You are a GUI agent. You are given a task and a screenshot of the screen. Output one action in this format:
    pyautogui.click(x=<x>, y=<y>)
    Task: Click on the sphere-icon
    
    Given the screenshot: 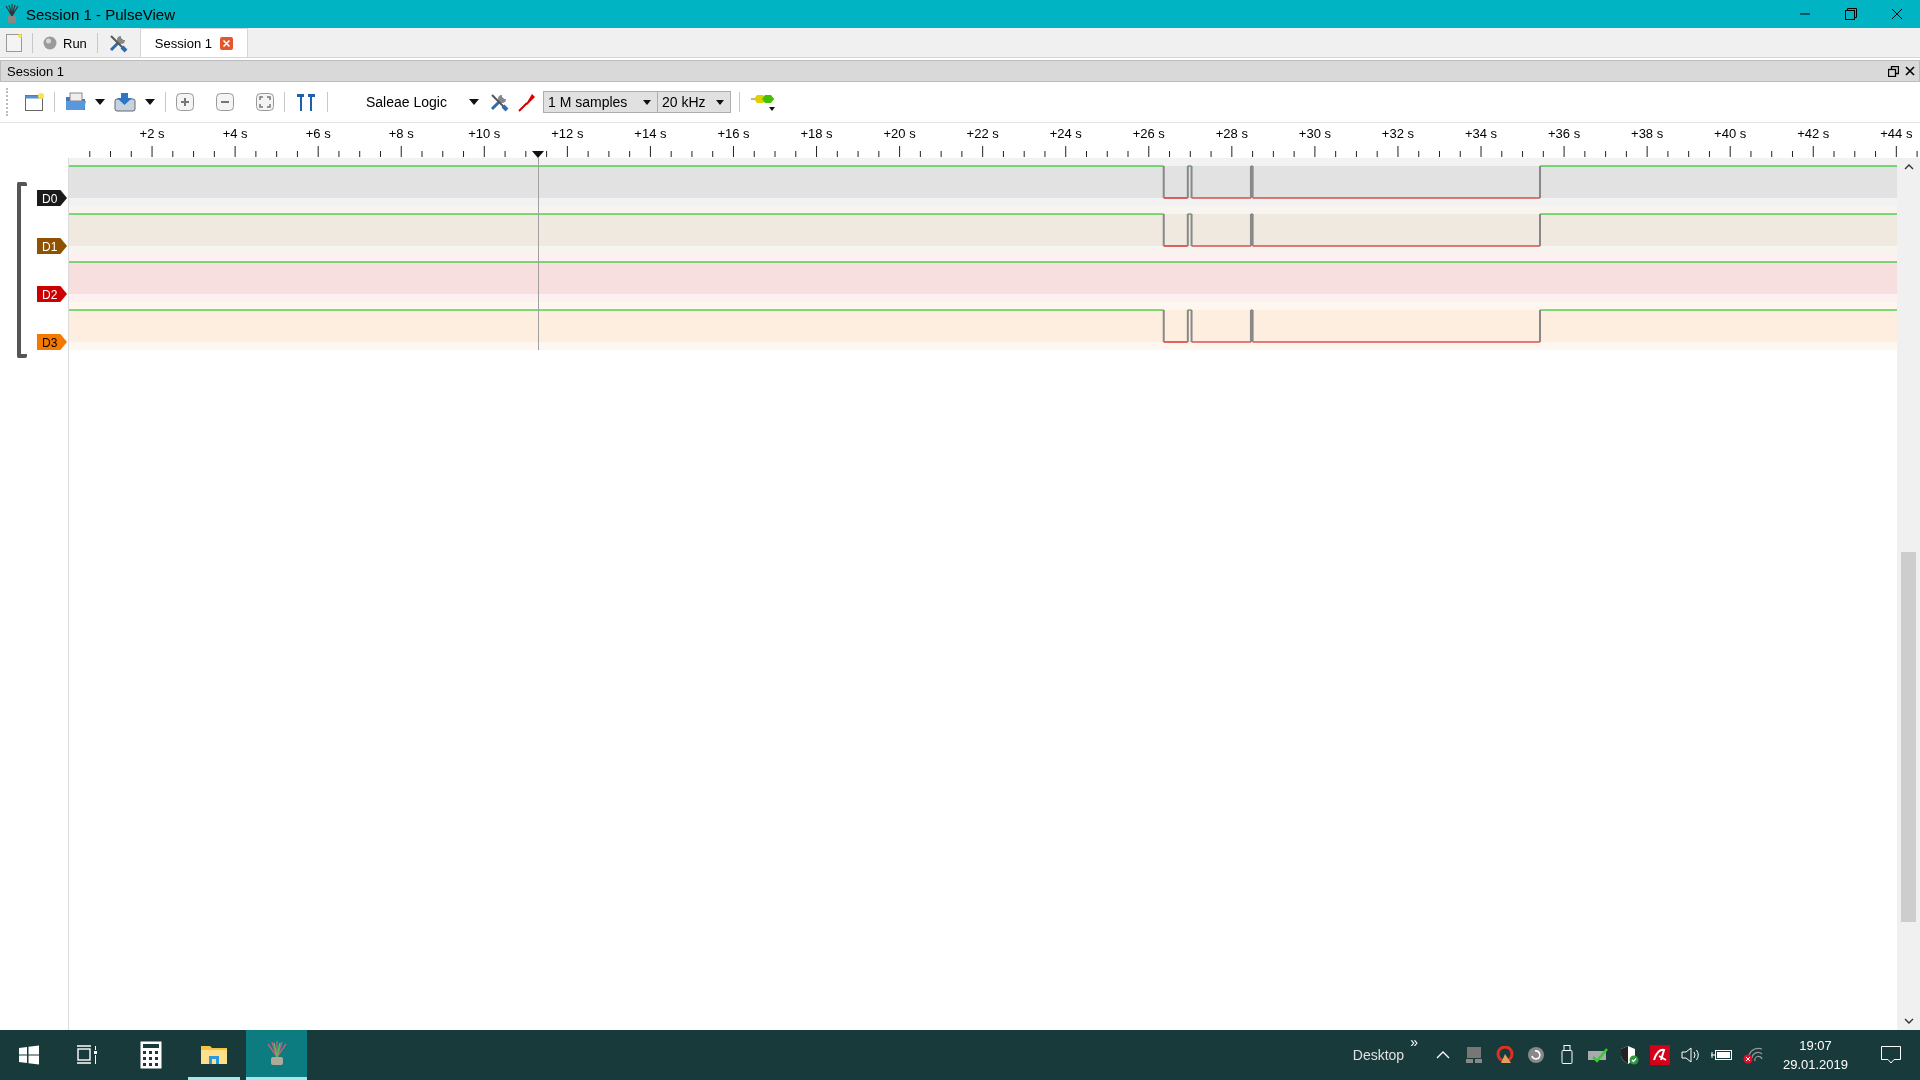 What is the action you would take?
    pyautogui.click(x=50, y=43)
    